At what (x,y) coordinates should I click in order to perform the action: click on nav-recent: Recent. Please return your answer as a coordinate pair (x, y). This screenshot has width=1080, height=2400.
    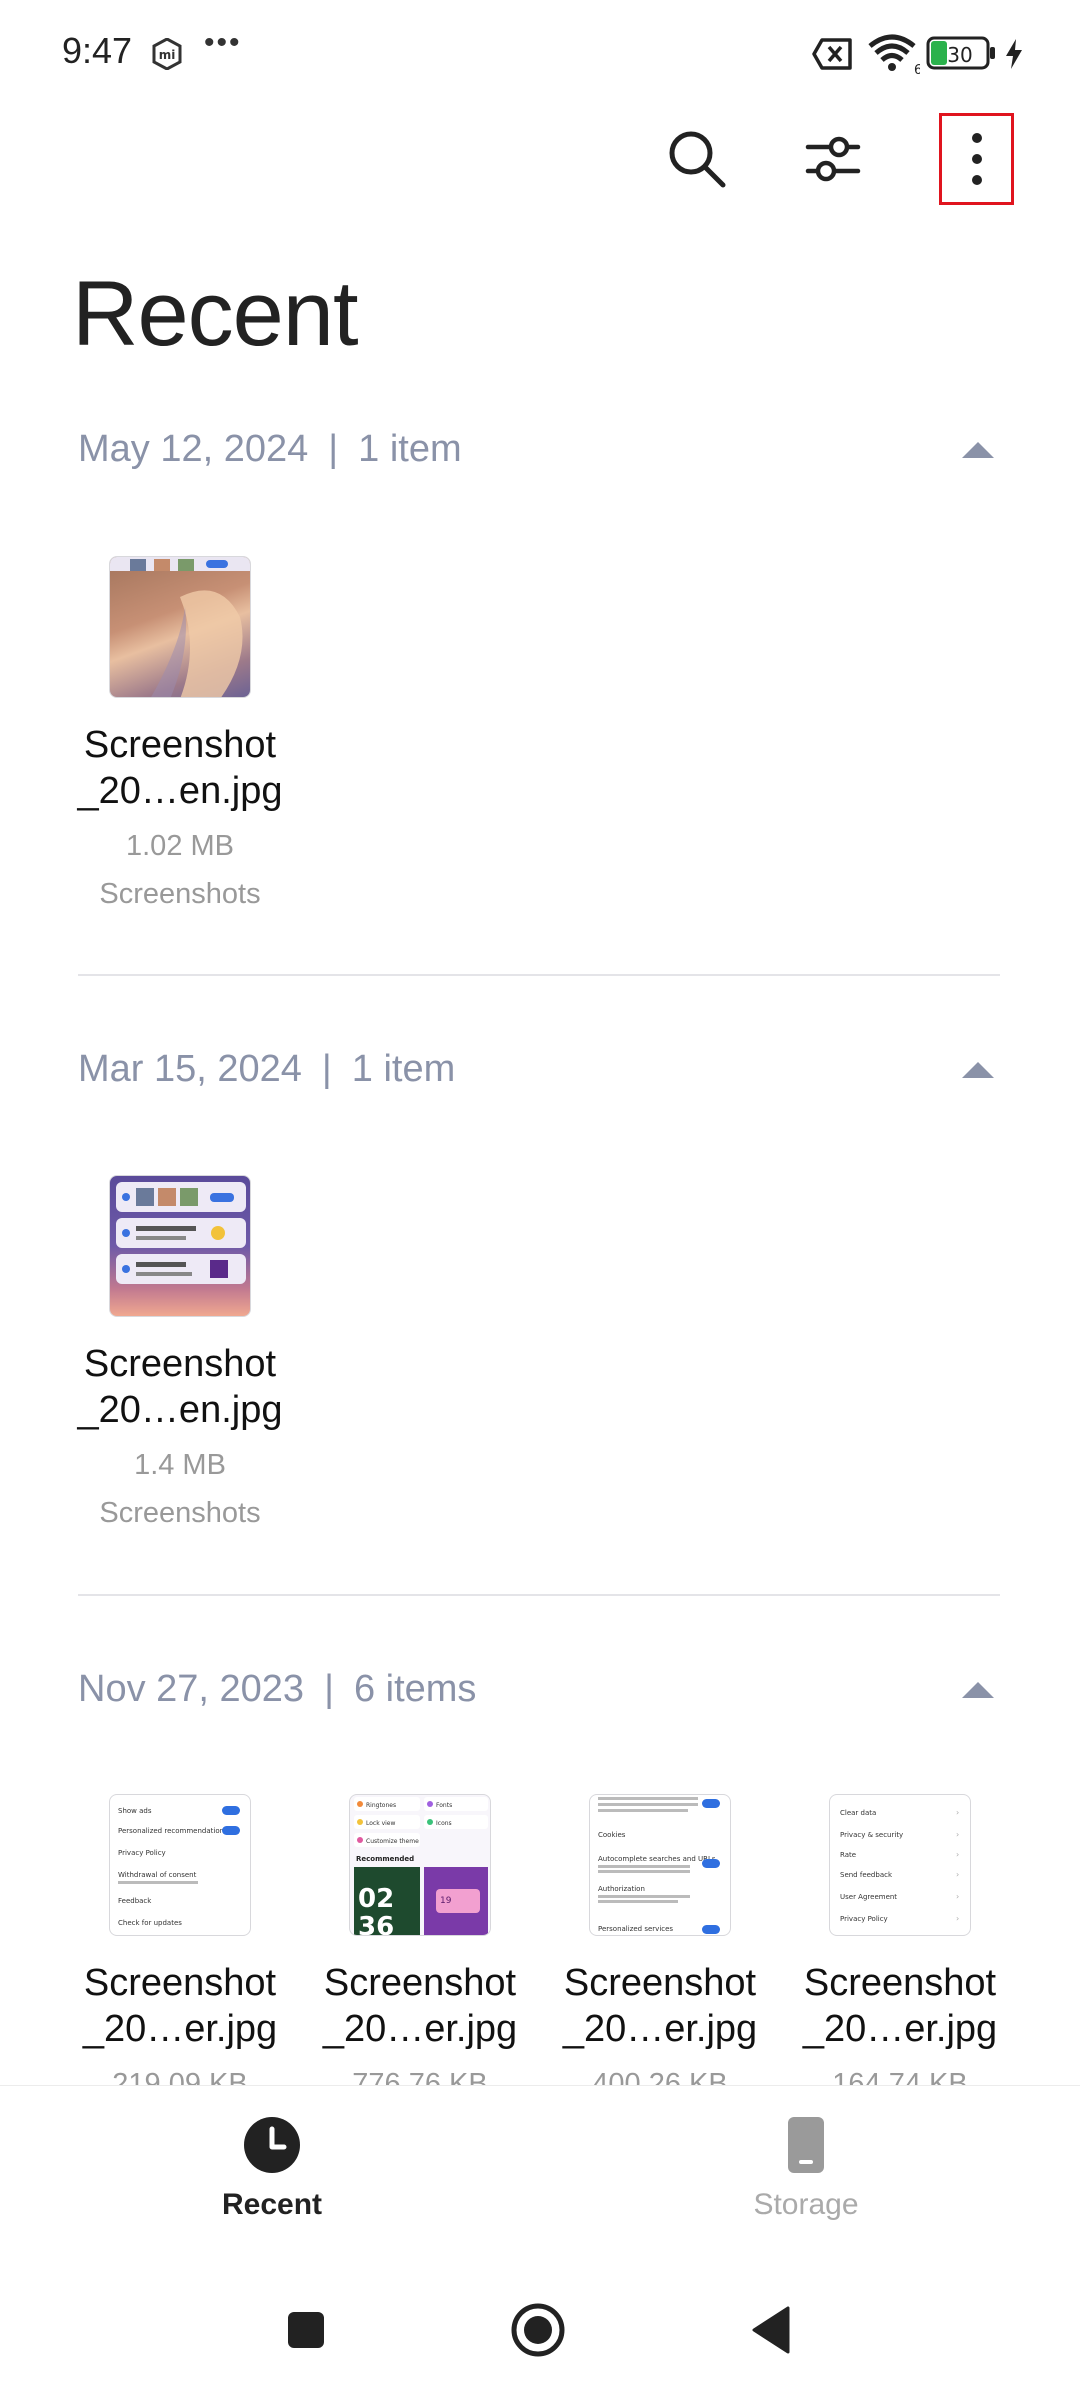
    Looking at the image, I should click on (272, 2169).